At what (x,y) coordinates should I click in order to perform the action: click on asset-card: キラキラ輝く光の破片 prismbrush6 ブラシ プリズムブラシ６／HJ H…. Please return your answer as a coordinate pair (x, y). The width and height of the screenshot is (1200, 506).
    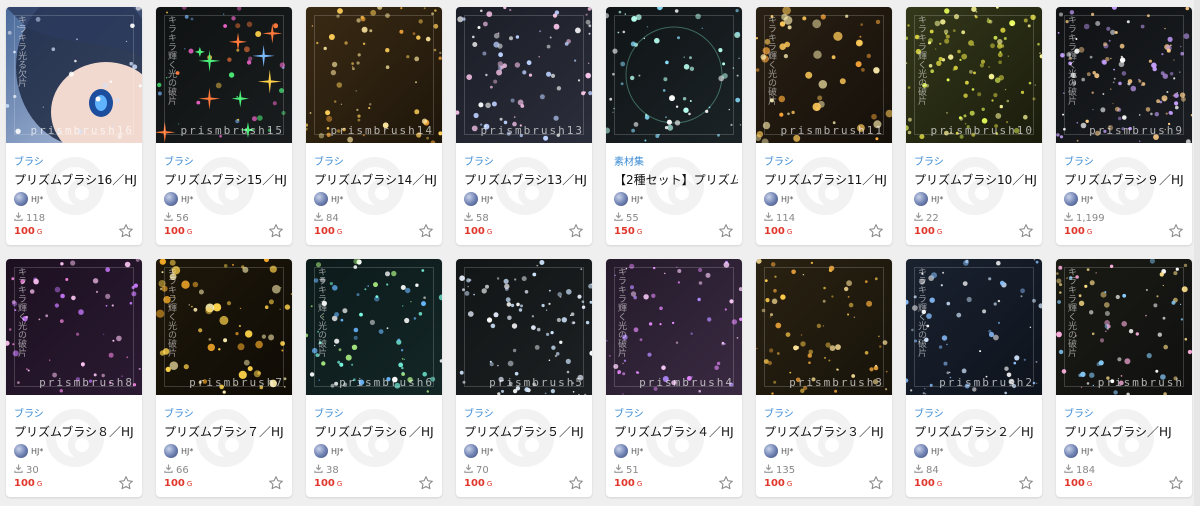
    Looking at the image, I should click on (374, 378).